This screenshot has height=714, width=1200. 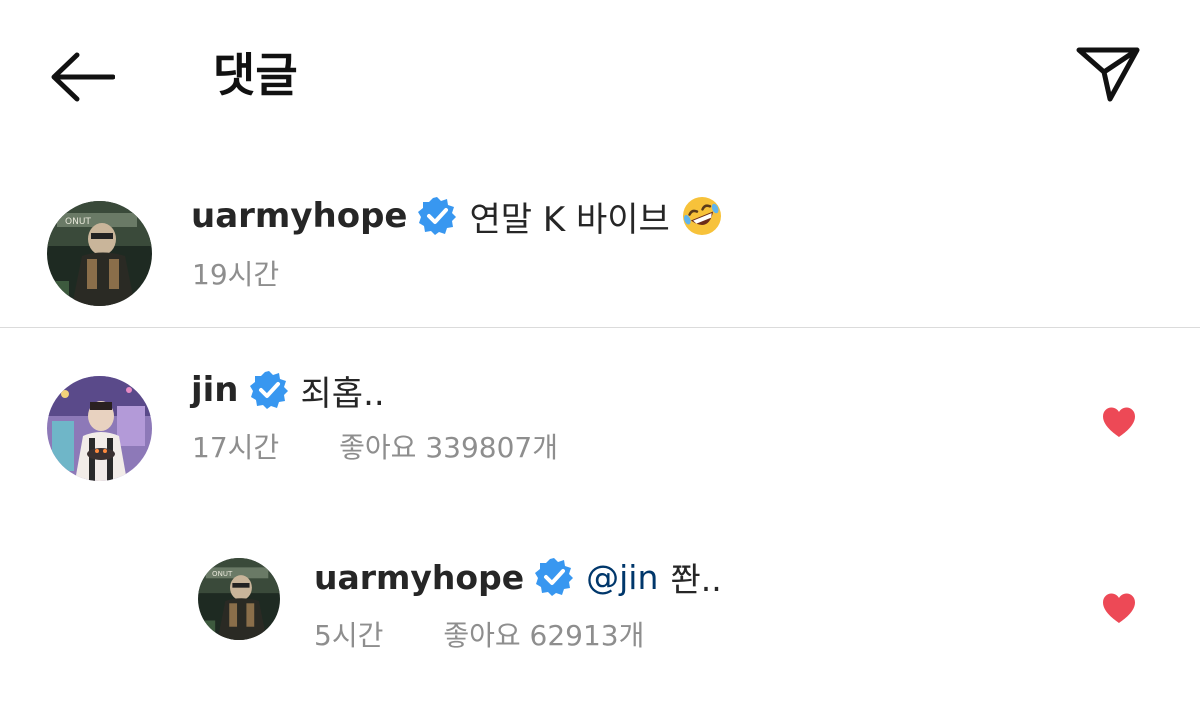 I want to click on comment-username: jin, so click(x=215, y=390).